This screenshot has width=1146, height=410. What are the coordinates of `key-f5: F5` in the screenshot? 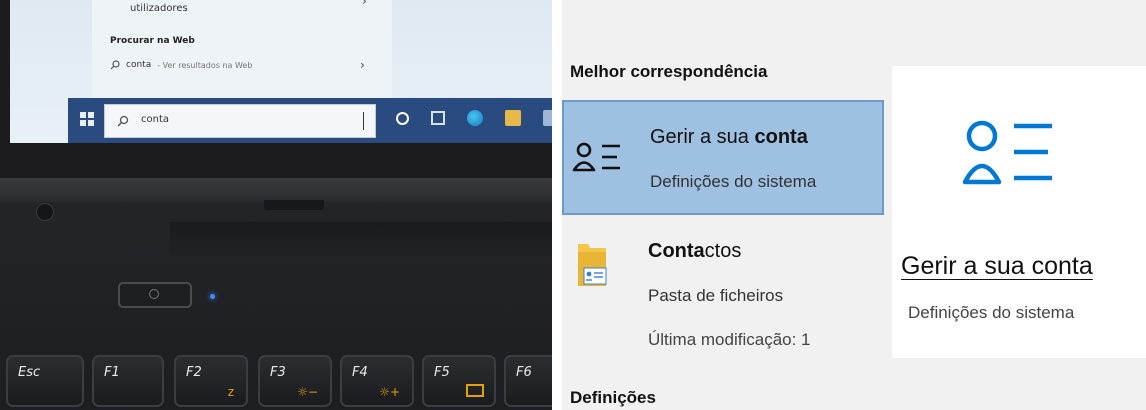 It's located at (459, 381).